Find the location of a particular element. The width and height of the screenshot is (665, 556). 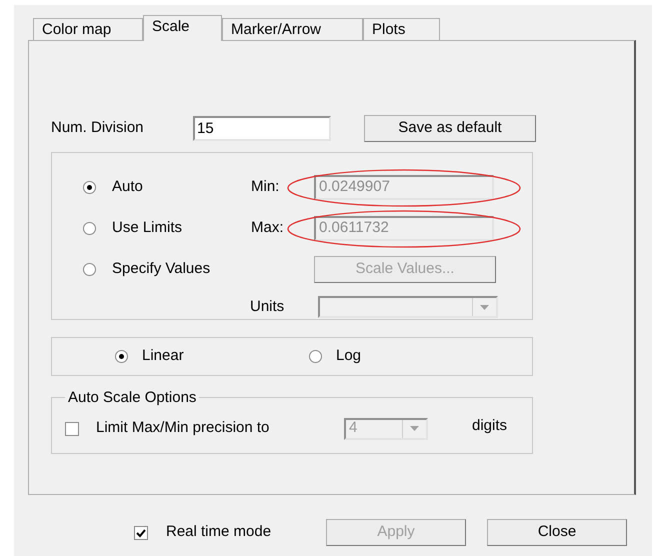

radio-label: Auto is located at coordinates (128, 187).